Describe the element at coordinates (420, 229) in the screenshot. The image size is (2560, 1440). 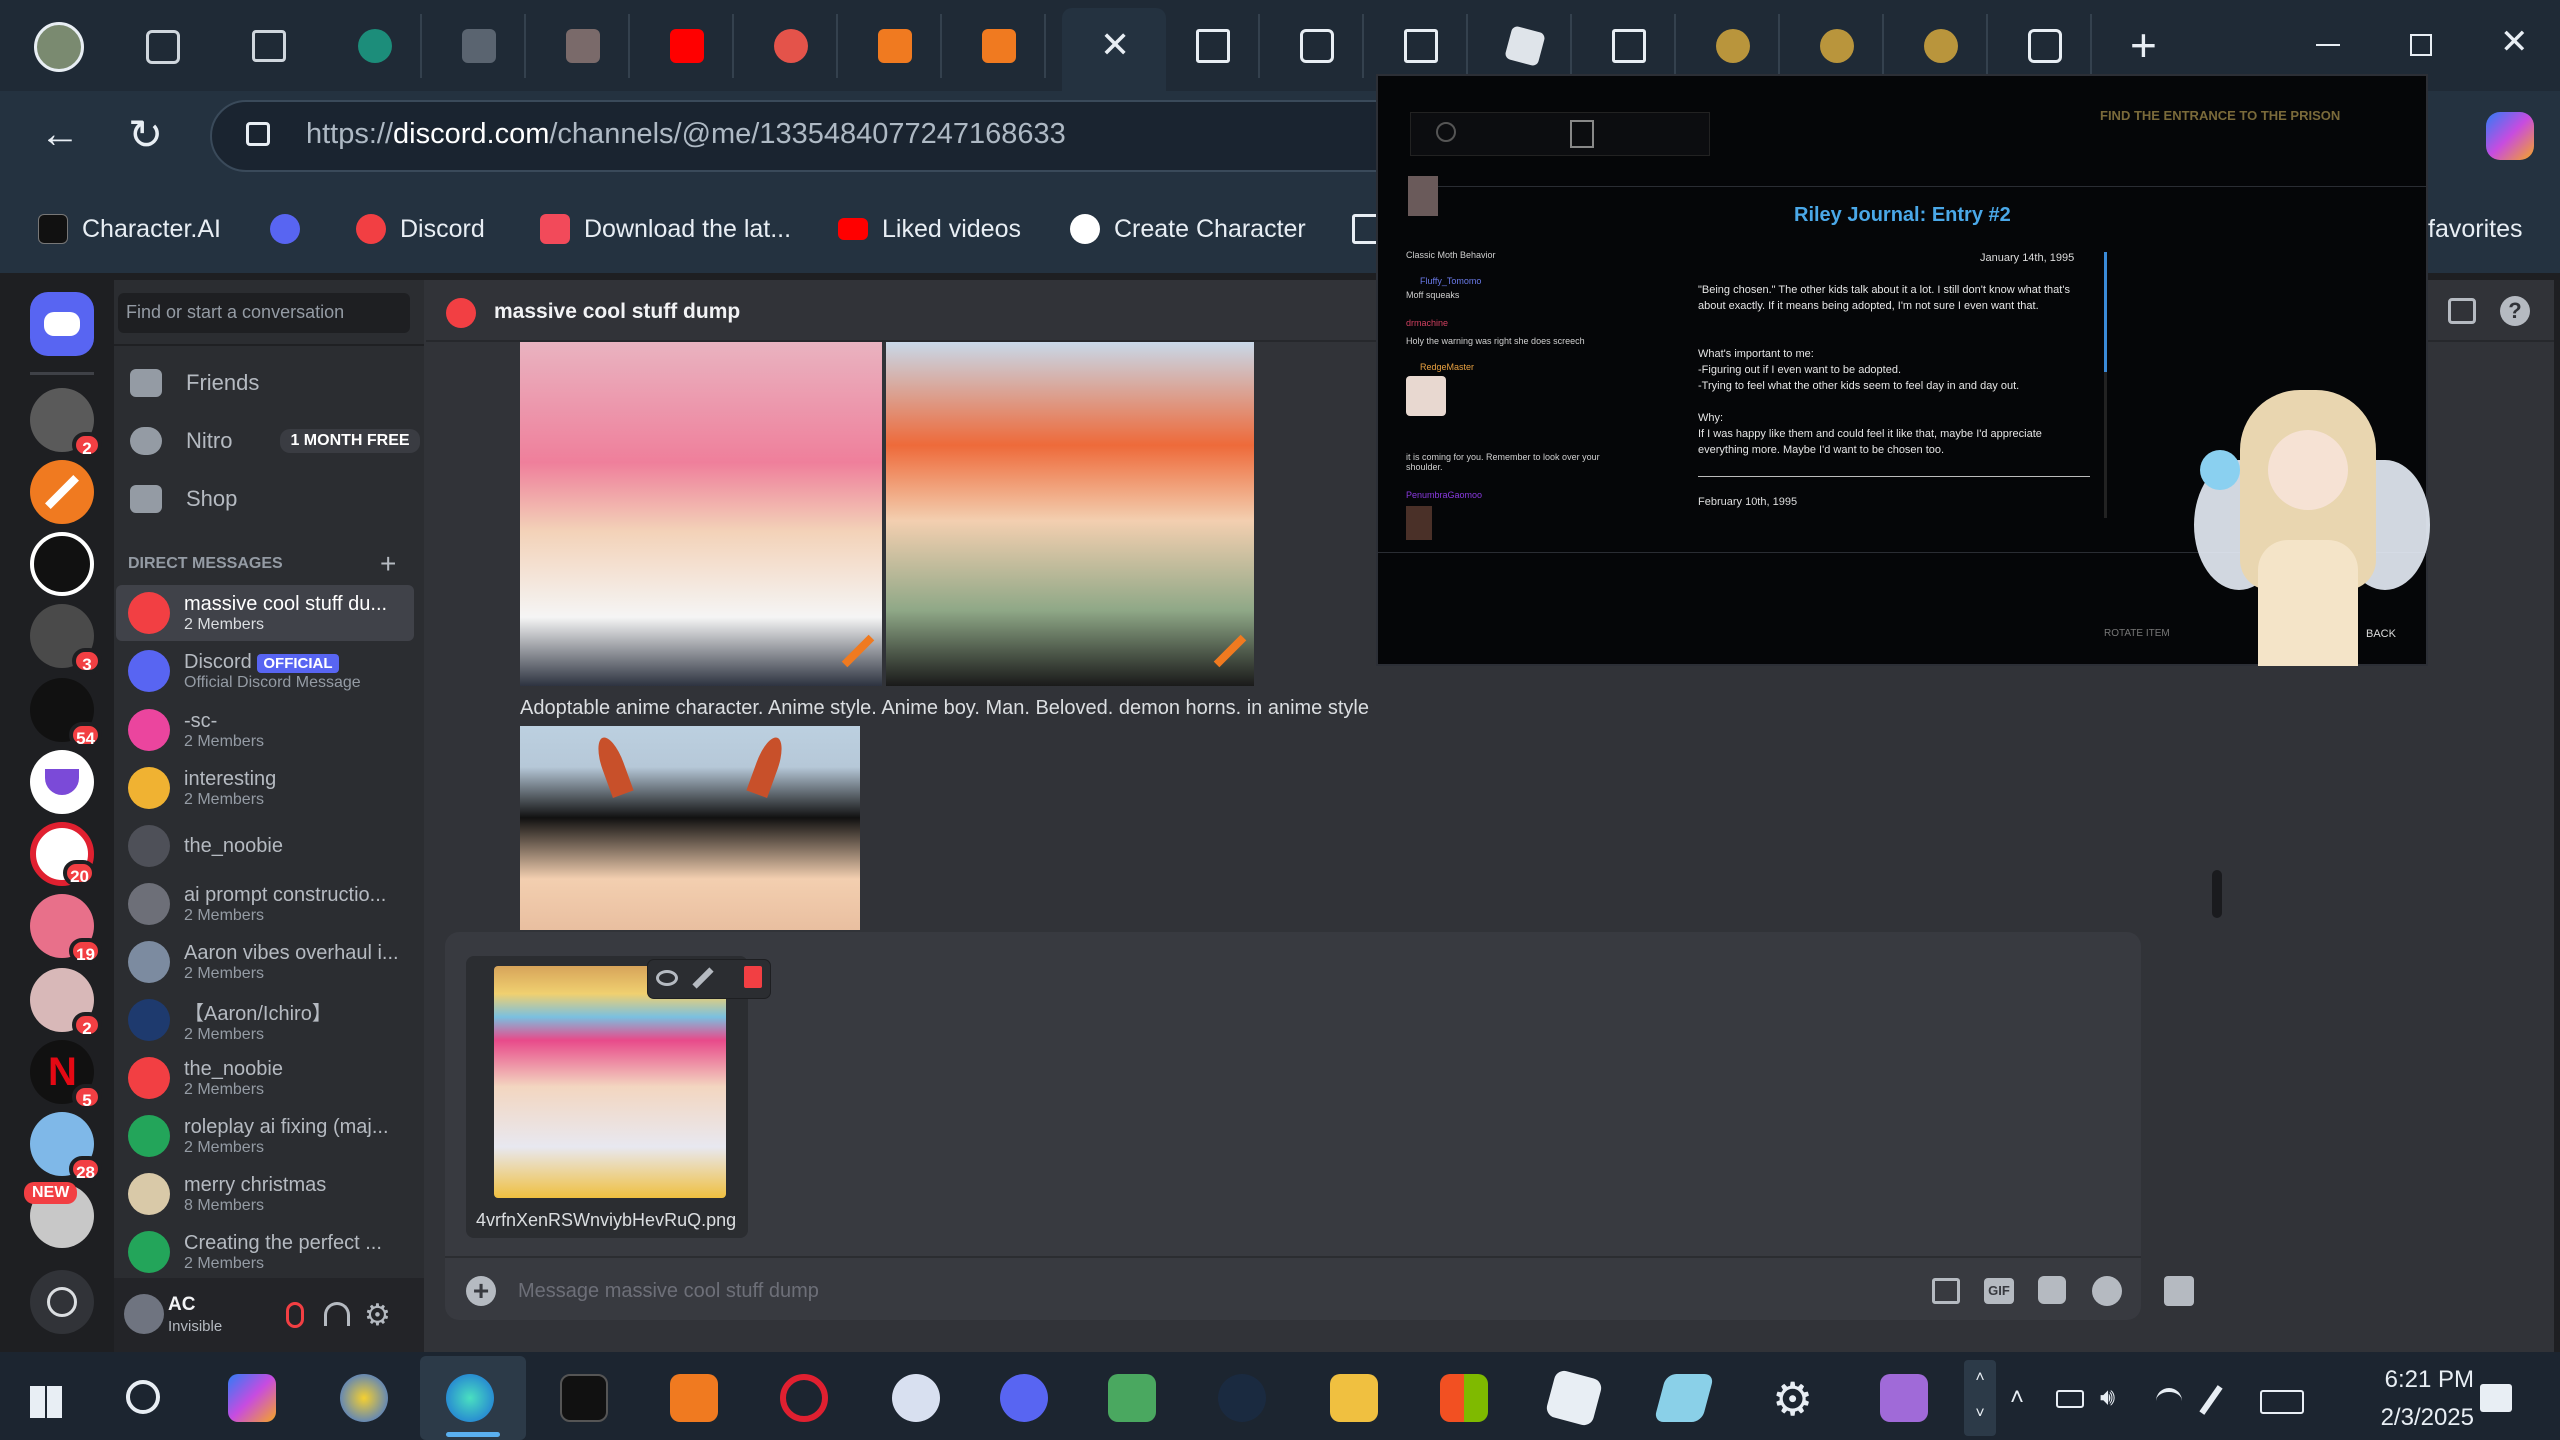
I see `favorite-discord: Discord` at that location.